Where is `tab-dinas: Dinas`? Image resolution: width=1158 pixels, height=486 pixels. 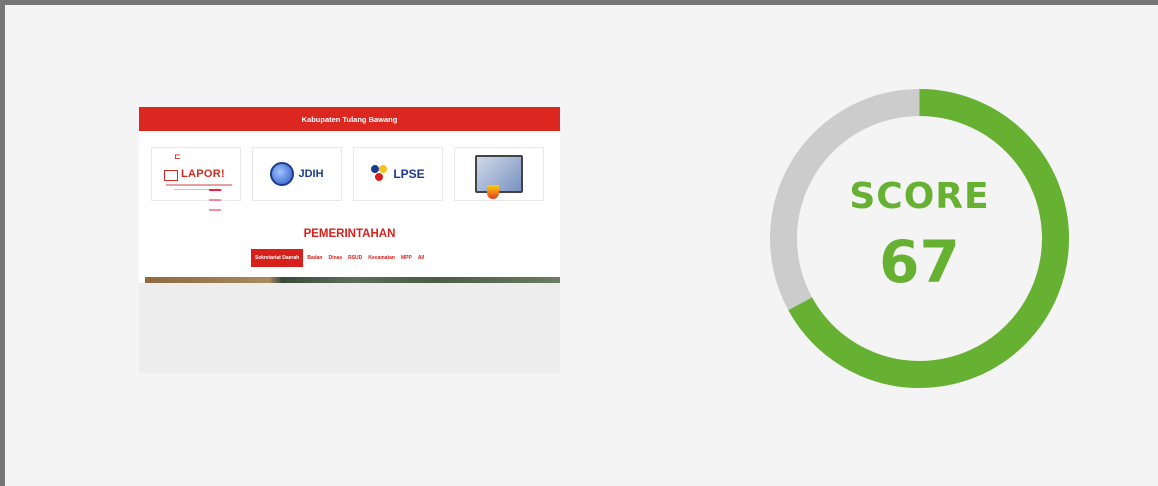 tab-dinas: Dinas is located at coordinates (335, 258).